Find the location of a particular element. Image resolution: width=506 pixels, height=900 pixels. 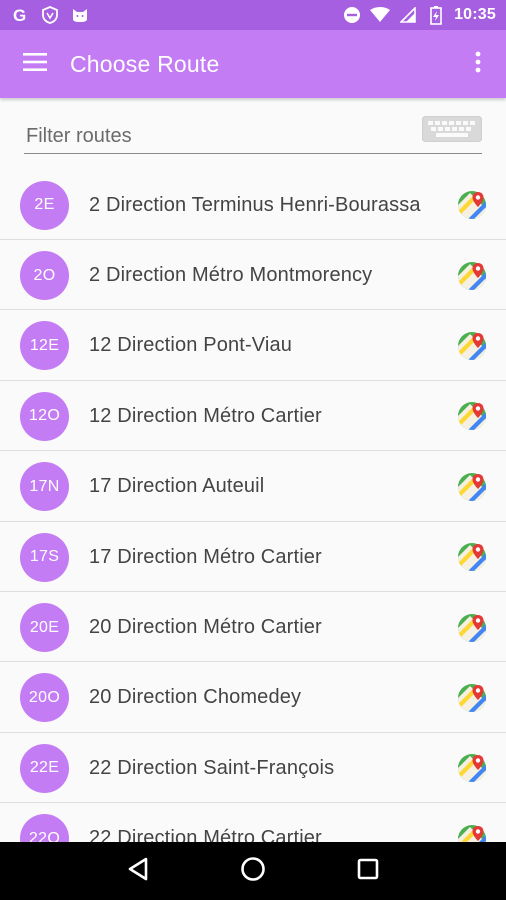

route-label: 12 Direction Pont-Viau is located at coordinates (191, 345).